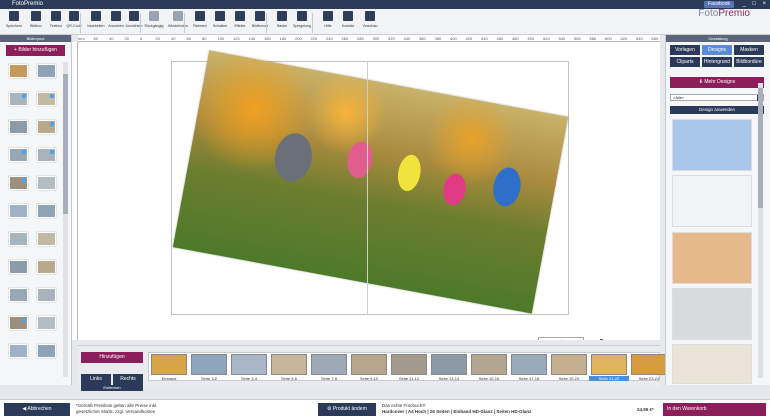  What do you see at coordinates (369, 378) in the screenshot?
I see `page-label: Seite 9-10` at bounding box center [369, 378].